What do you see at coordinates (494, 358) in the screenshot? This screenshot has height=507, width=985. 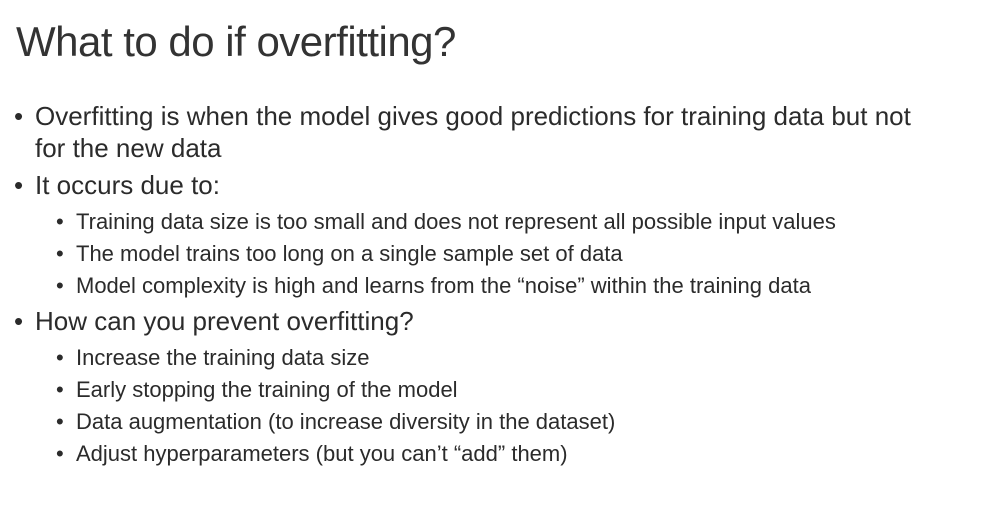 I see `sub-bullet-item: • Increase the training data size` at bounding box center [494, 358].